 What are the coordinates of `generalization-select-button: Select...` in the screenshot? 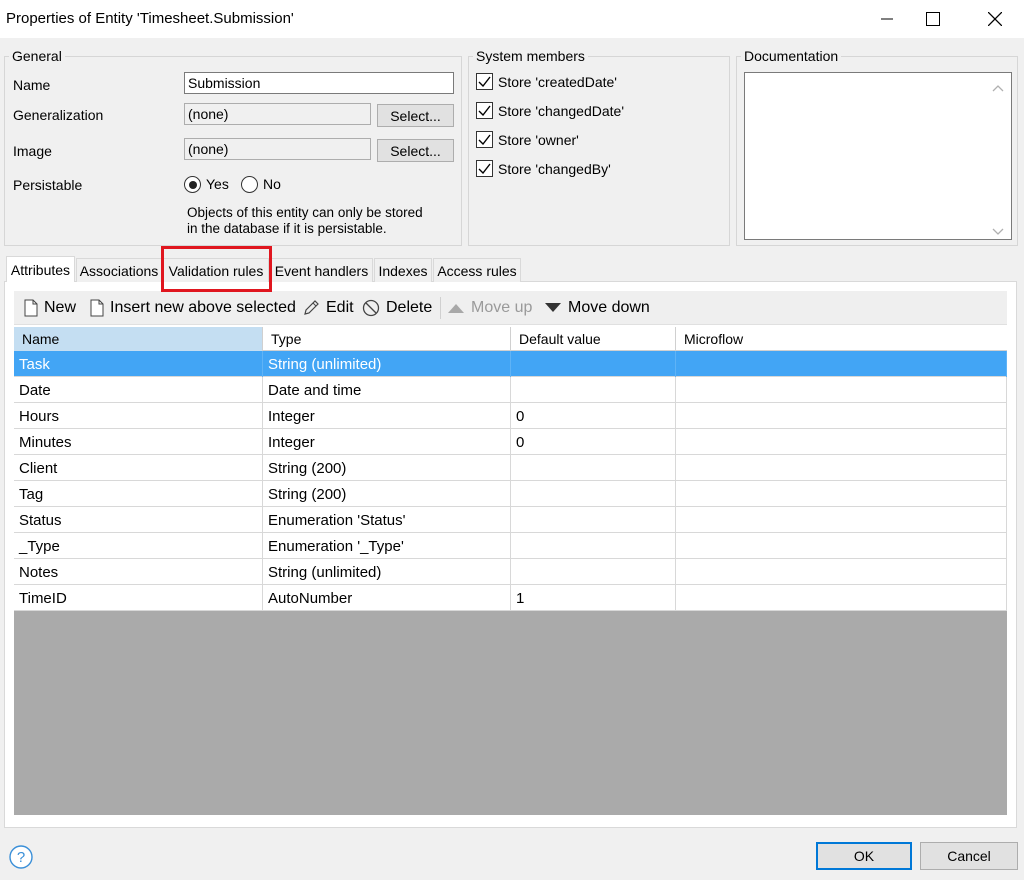 It's located at (415, 115).